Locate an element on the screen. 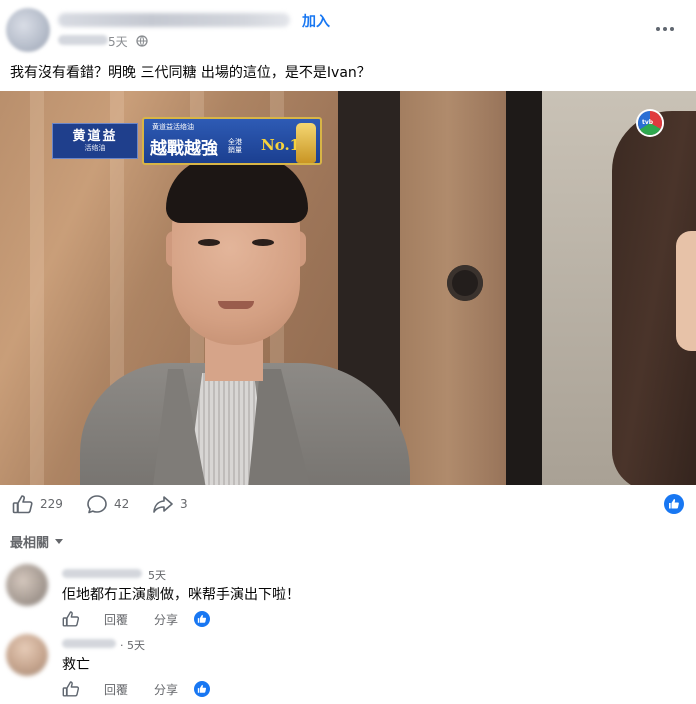  sponsor-logo: 黄道益 活络油 is located at coordinates (95, 141).